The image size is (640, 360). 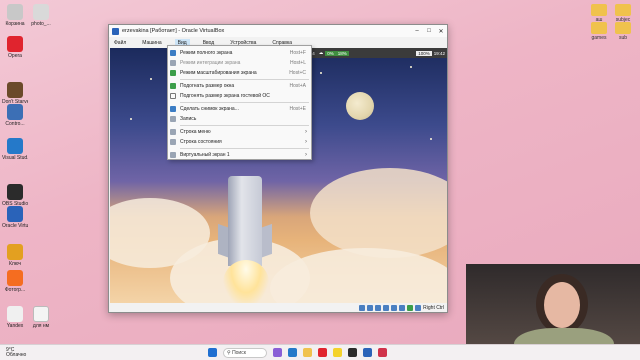 What do you see at coordinates (173, 63) in the screenshot?
I see `seamless-icon` at bounding box center [173, 63].